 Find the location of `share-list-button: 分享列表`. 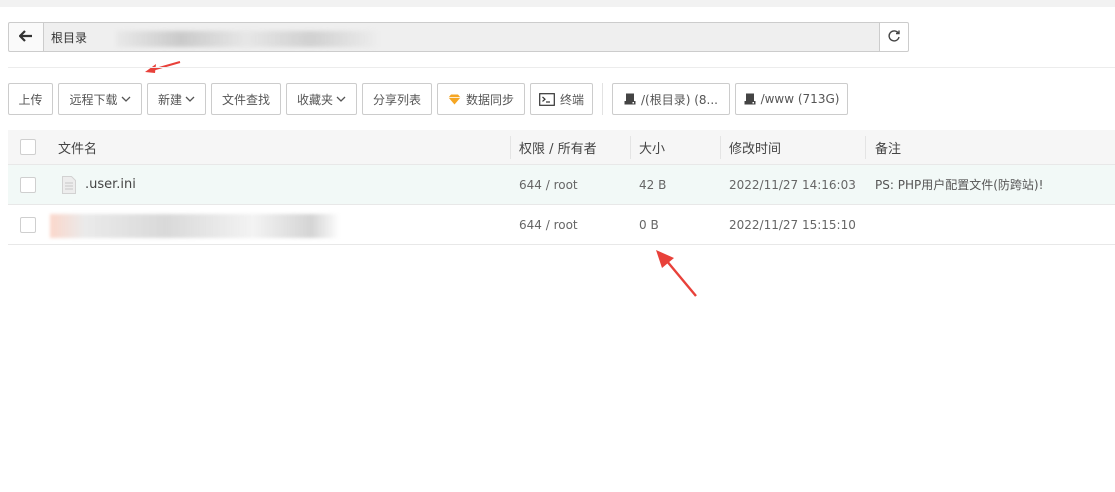

share-list-button: 分享列表 is located at coordinates (397, 99).